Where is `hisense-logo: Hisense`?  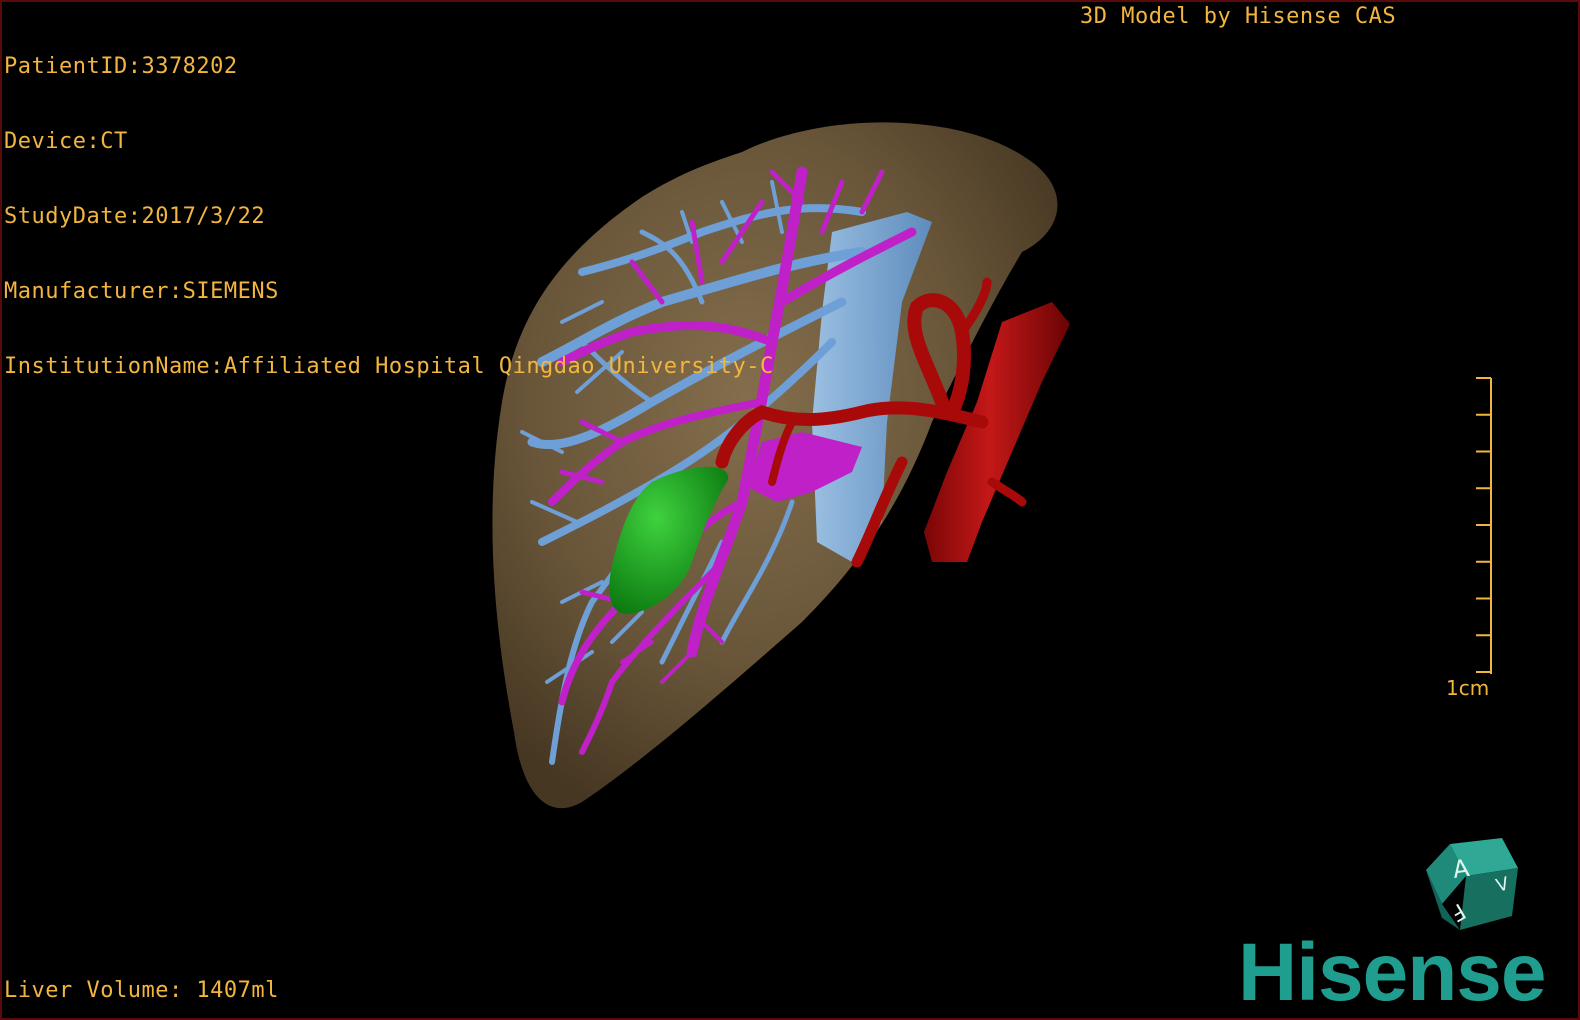 hisense-logo: Hisense is located at coordinates (1392, 972).